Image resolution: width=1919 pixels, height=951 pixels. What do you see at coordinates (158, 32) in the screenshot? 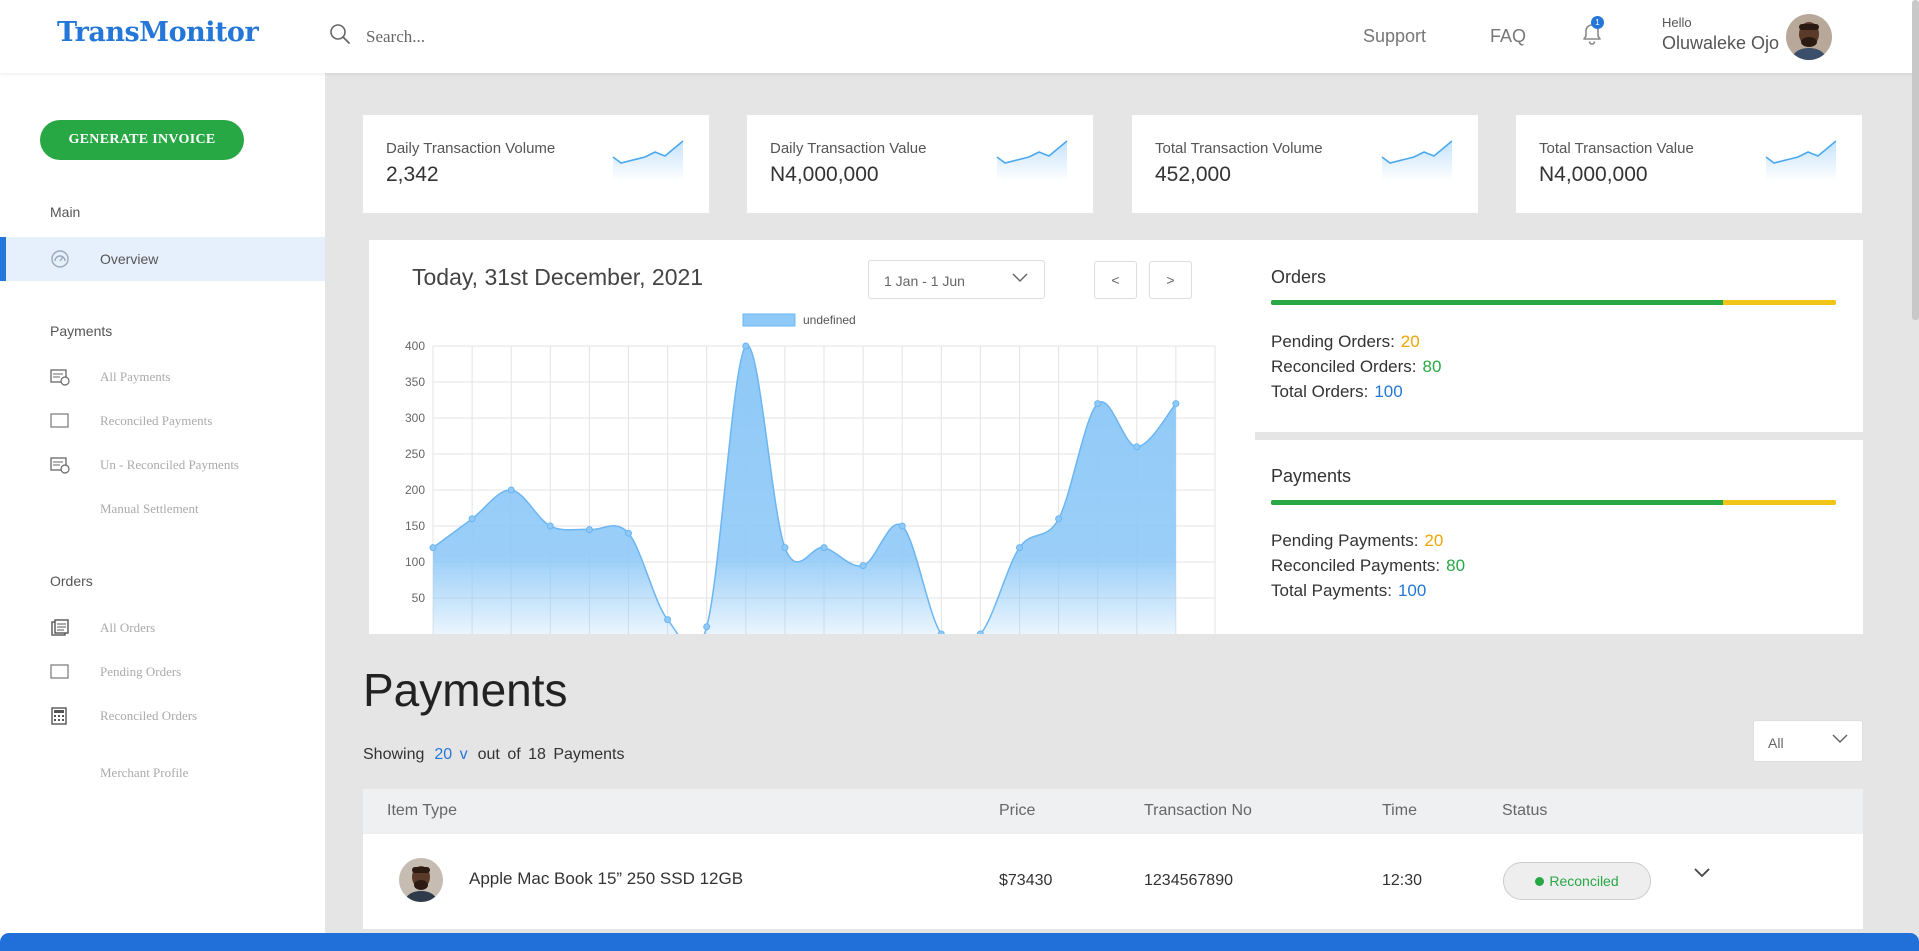
I see `app-logo: TransMonitor` at bounding box center [158, 32].